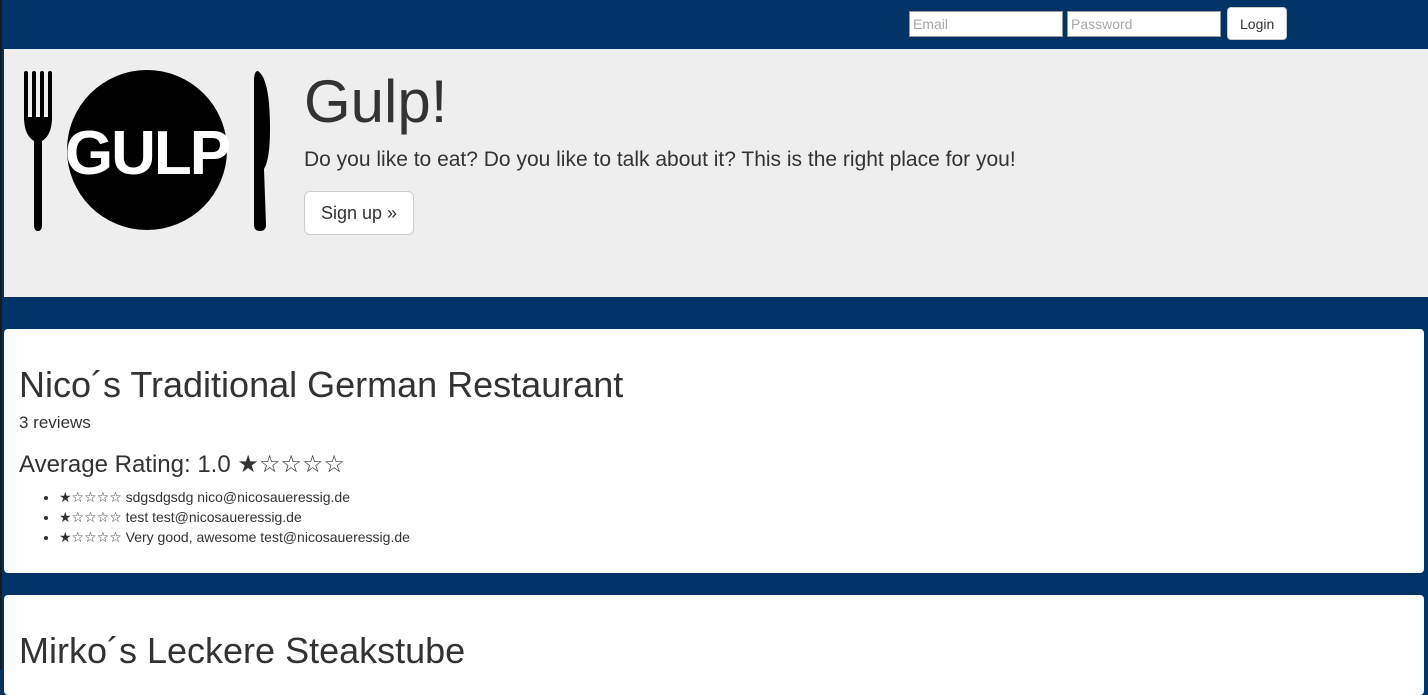 This screenshot has height=695, width=1428. Describe the element at coordinates (234, 497) in the screenshot. I see `review-item: ★☆☆☆☆ sdgsdgsdg nico@nicosaueressig.de` at that location.